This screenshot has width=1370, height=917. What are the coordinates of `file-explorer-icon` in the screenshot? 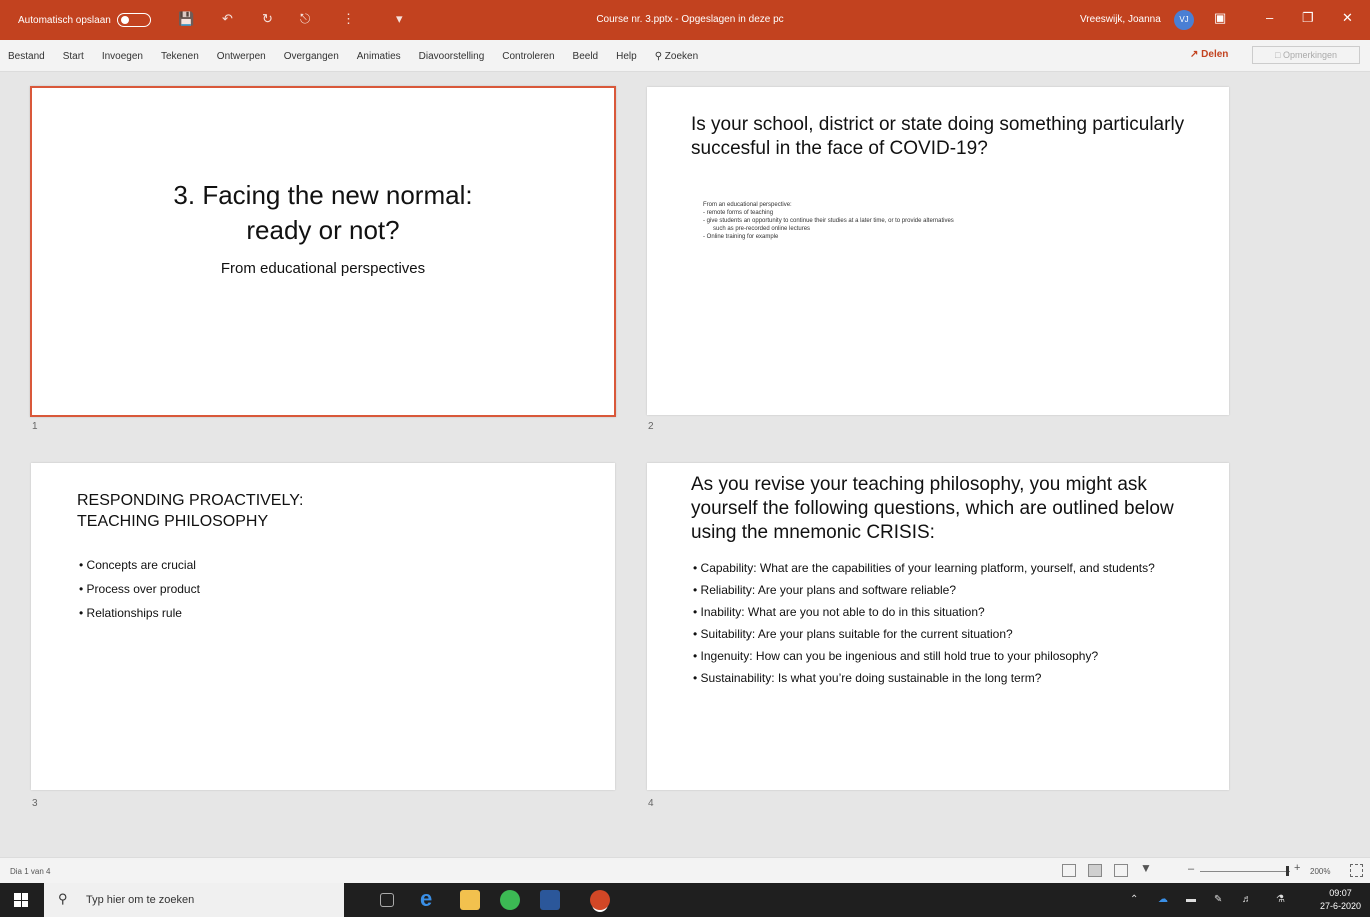 It's located at (470, 900).